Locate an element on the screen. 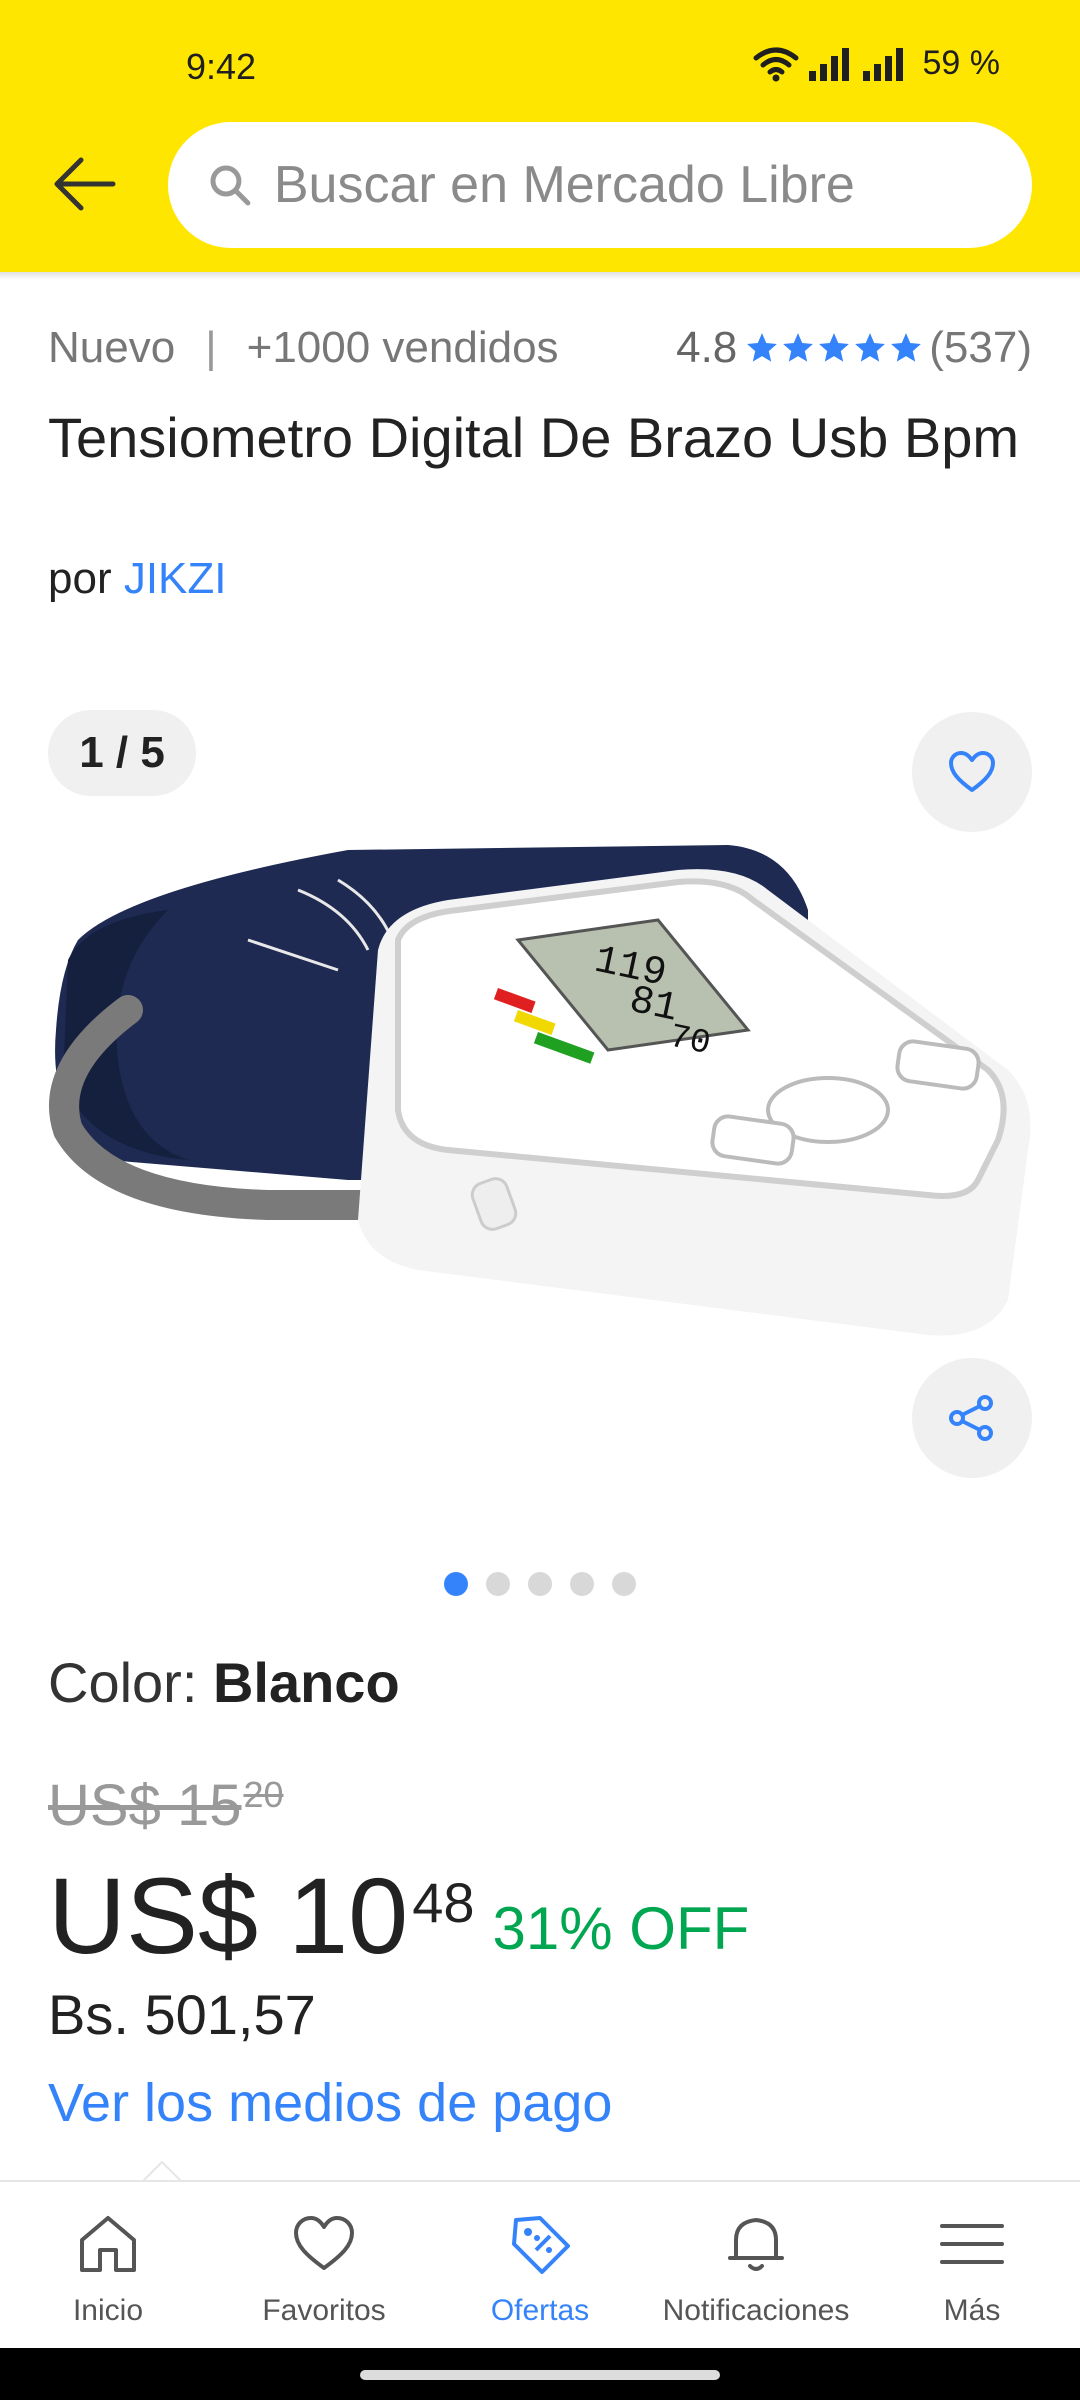 The image size is (1080, 2400). nav-item-mas: Más is located at coordinates (972, 2265).